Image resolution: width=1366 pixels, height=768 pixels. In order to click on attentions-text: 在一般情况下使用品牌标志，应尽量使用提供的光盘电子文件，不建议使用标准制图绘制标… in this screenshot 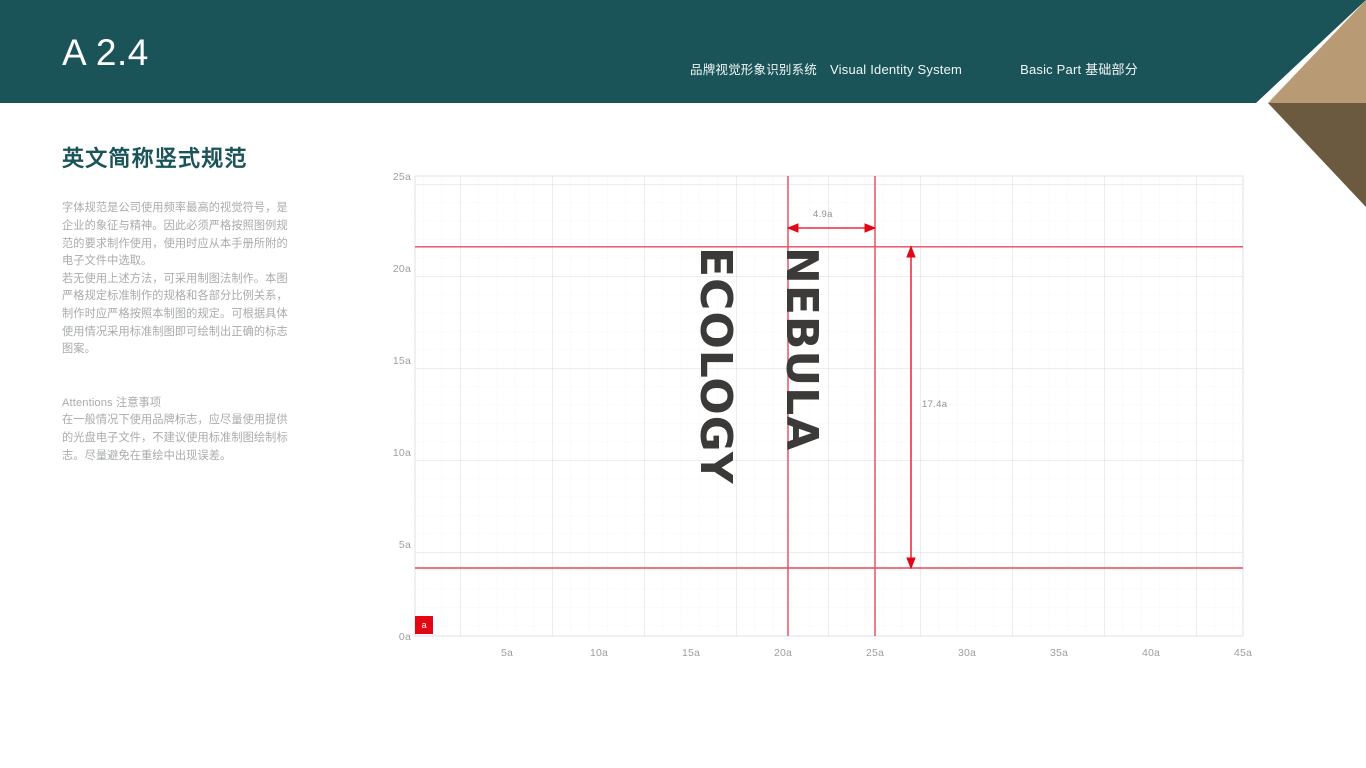, I will do `click(175, 438)`.